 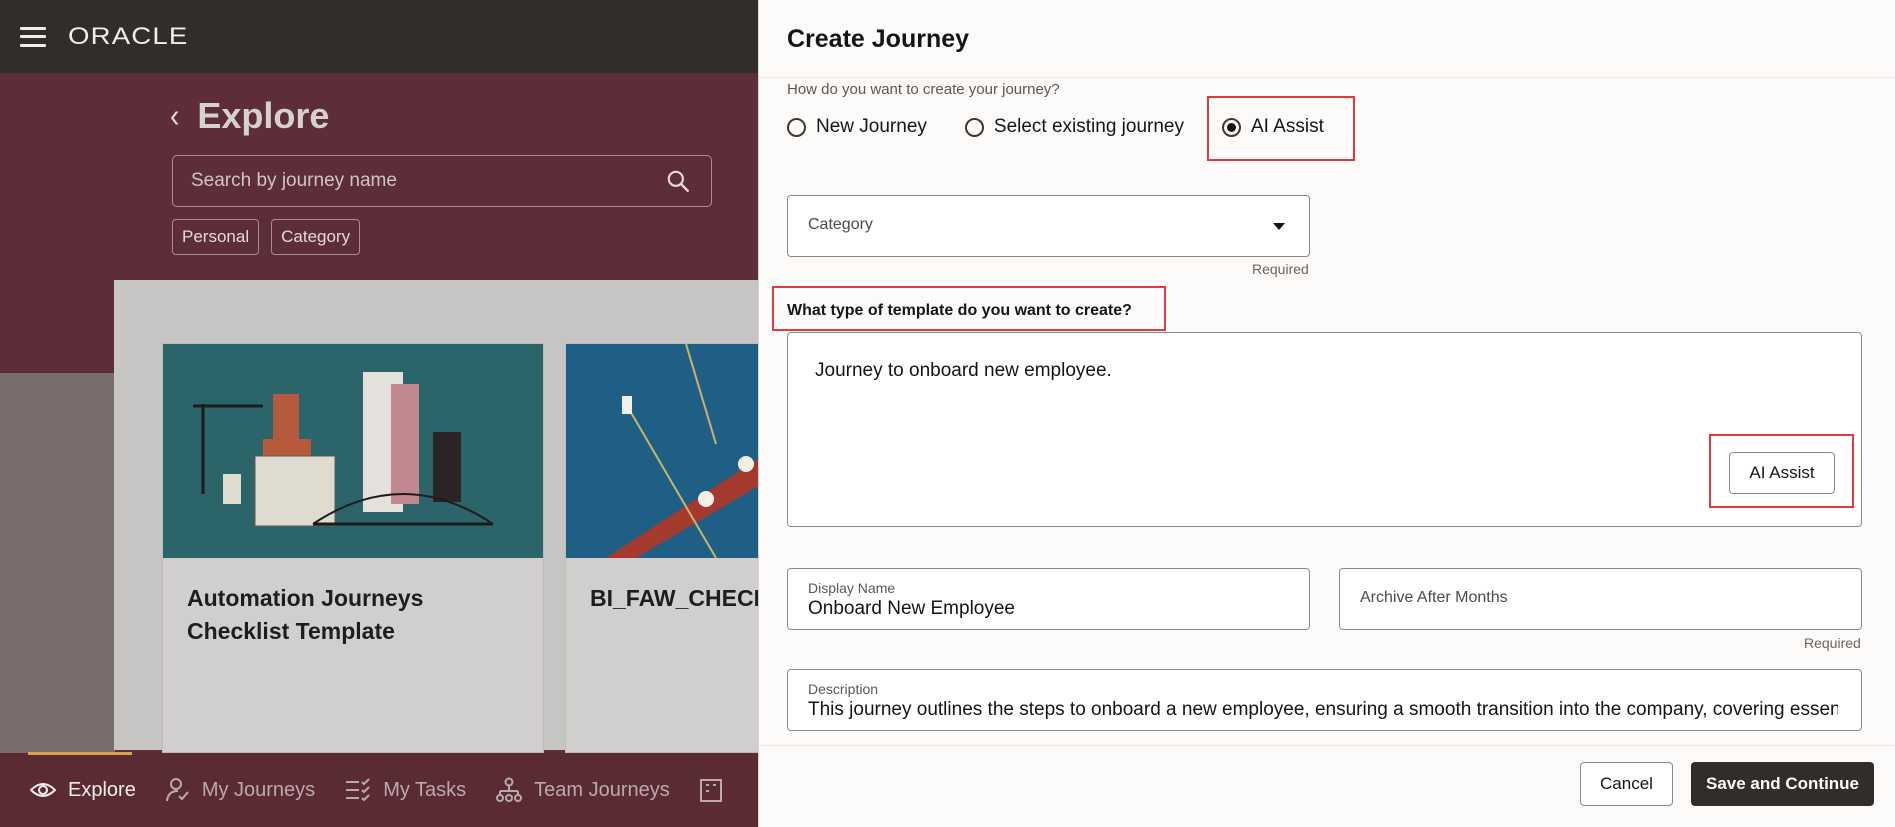 What do you see at coordinates (710, 790) in the screenshot?
I see `building-icon` at bounding box center [710, 790].